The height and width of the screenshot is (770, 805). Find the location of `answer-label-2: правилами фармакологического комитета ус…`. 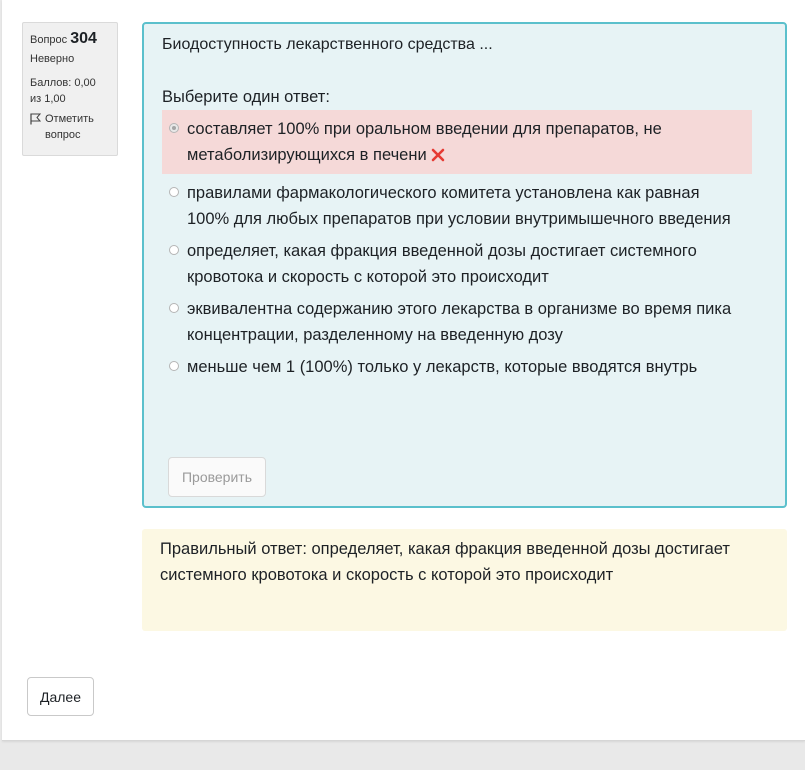

answer-label-2: правилами фармакологического комитета ус… is located at coordinates (459, 206).